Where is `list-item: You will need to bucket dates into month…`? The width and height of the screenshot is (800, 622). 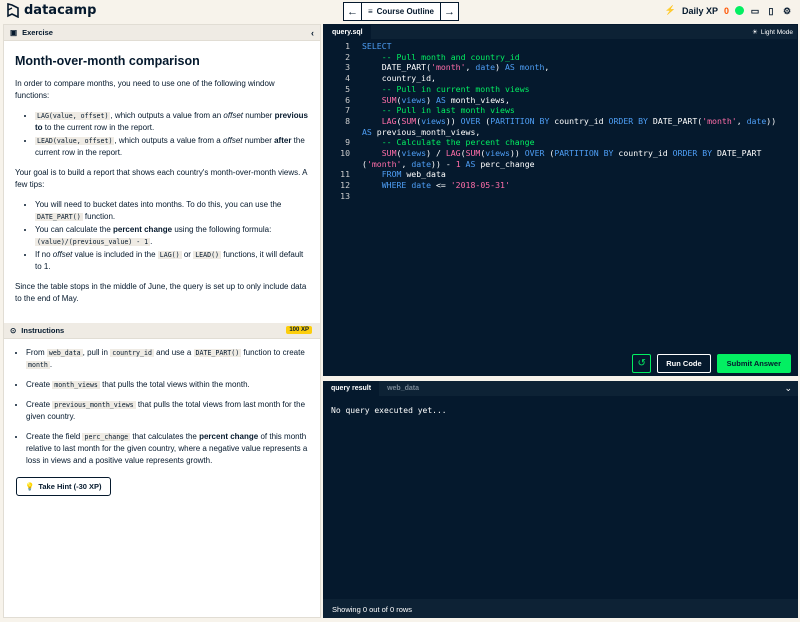
list-item: You will need to bucket dates into month… is located at coordinates (172, 211).